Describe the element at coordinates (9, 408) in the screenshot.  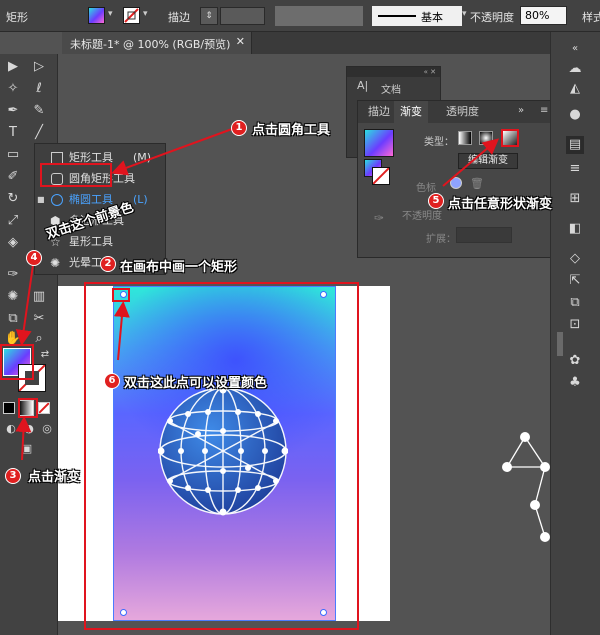
I see `color-mode-button` at that location.